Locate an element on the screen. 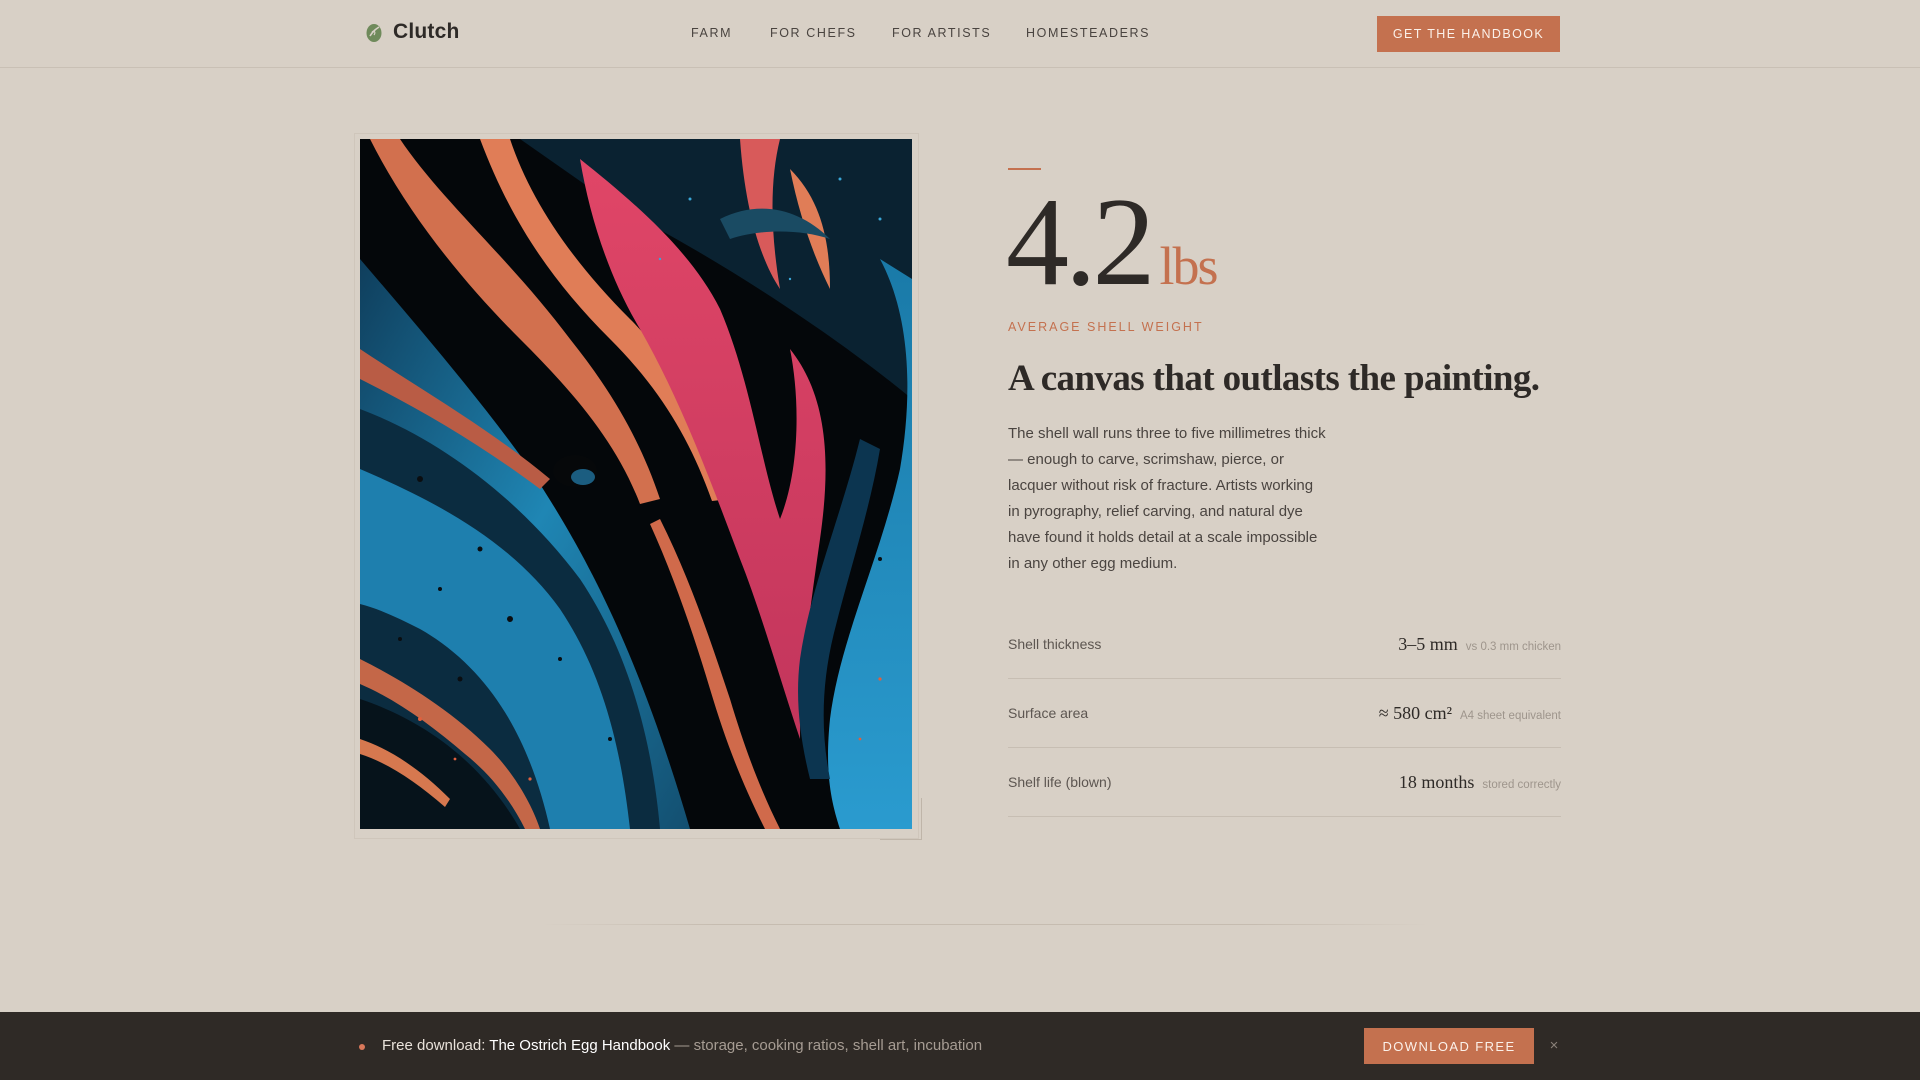 The height and width of the screenshot is (1080, 1920). spec-note: stored correctly is located at coordinates (1521, 784).